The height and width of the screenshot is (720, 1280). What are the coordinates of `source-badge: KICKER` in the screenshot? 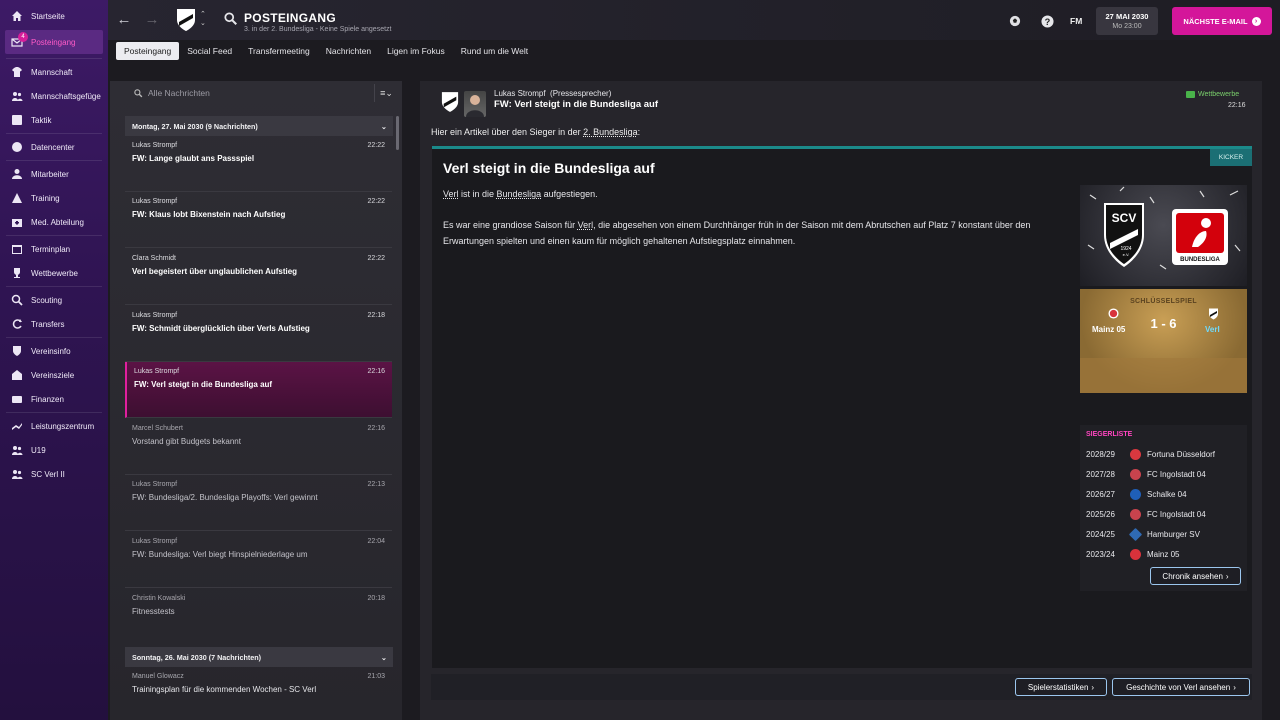 It's located at (1231, 157).